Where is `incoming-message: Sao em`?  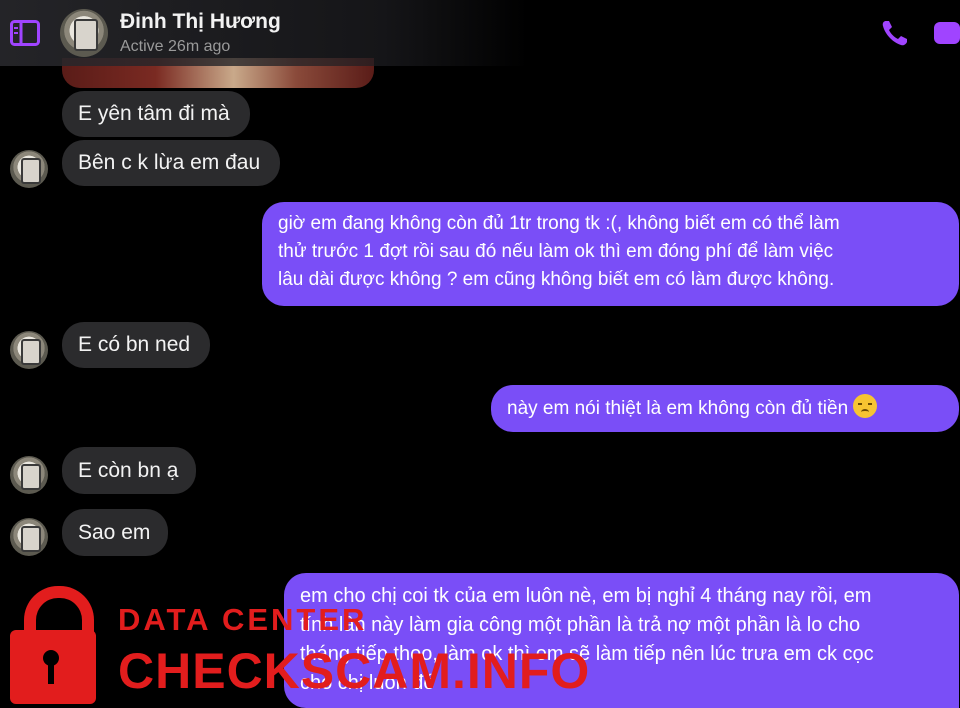 incoming-message: Sao em is located at coordinates (115, 532).